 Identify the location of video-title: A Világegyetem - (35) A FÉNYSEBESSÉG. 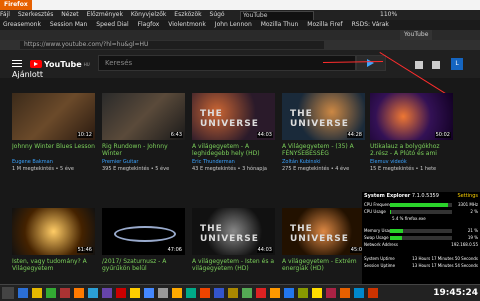
(323, 150).